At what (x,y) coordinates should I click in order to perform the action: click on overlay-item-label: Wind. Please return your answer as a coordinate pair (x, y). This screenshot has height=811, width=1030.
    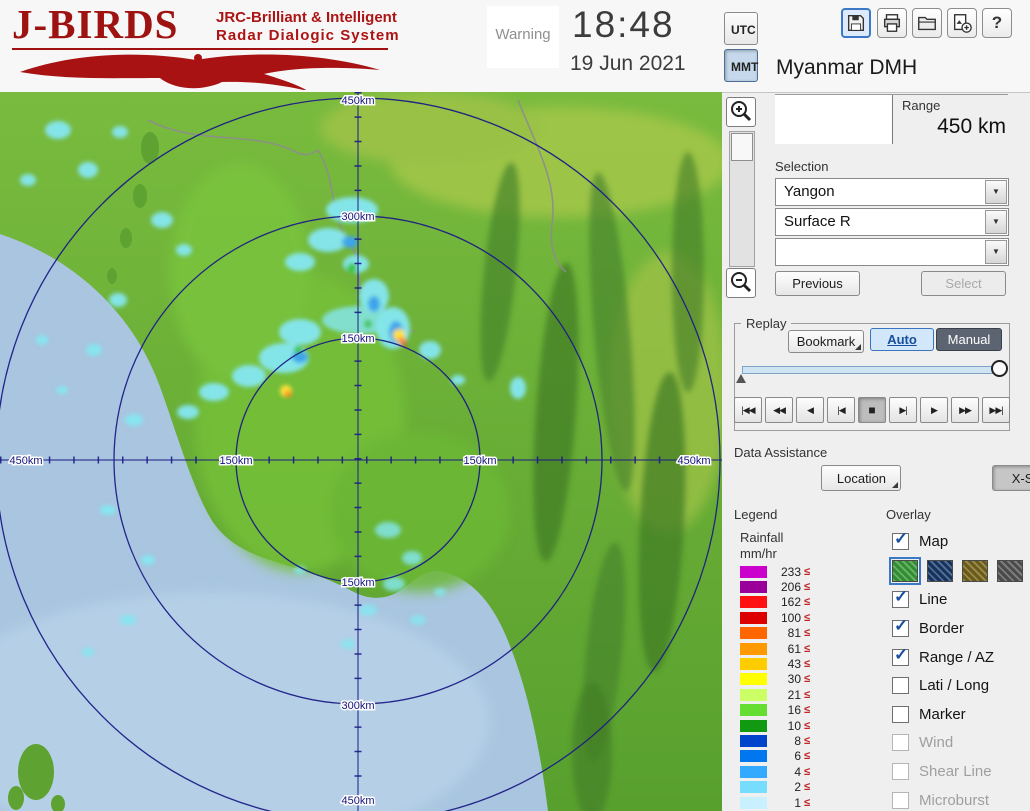
    Looking at the image, I should click on (936, 743).